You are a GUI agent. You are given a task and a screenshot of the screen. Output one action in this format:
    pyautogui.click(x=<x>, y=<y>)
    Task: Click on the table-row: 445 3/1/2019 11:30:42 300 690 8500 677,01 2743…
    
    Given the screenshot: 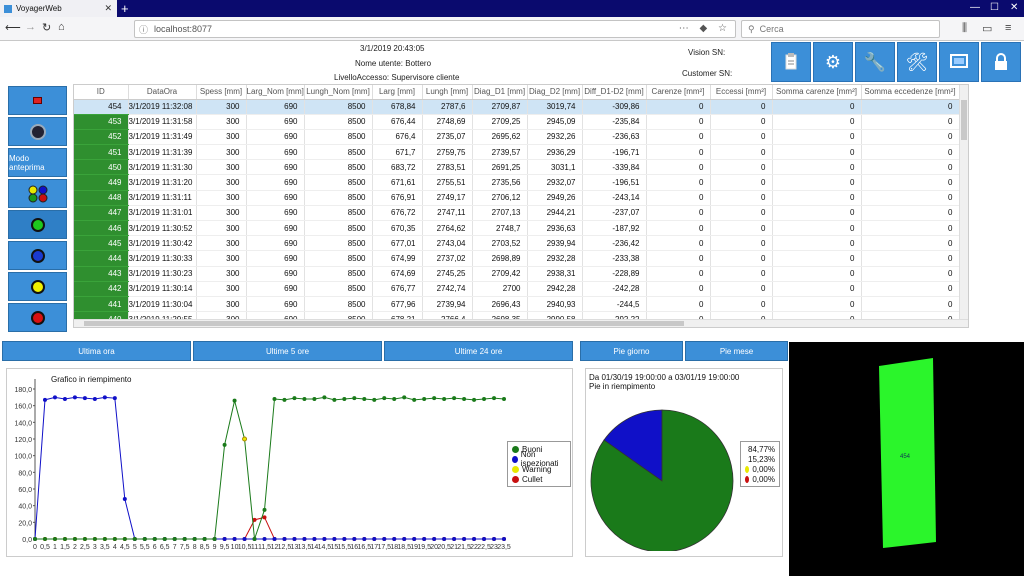 What is the action you would take?
    pyautogui.click(x=521, y=243)
    